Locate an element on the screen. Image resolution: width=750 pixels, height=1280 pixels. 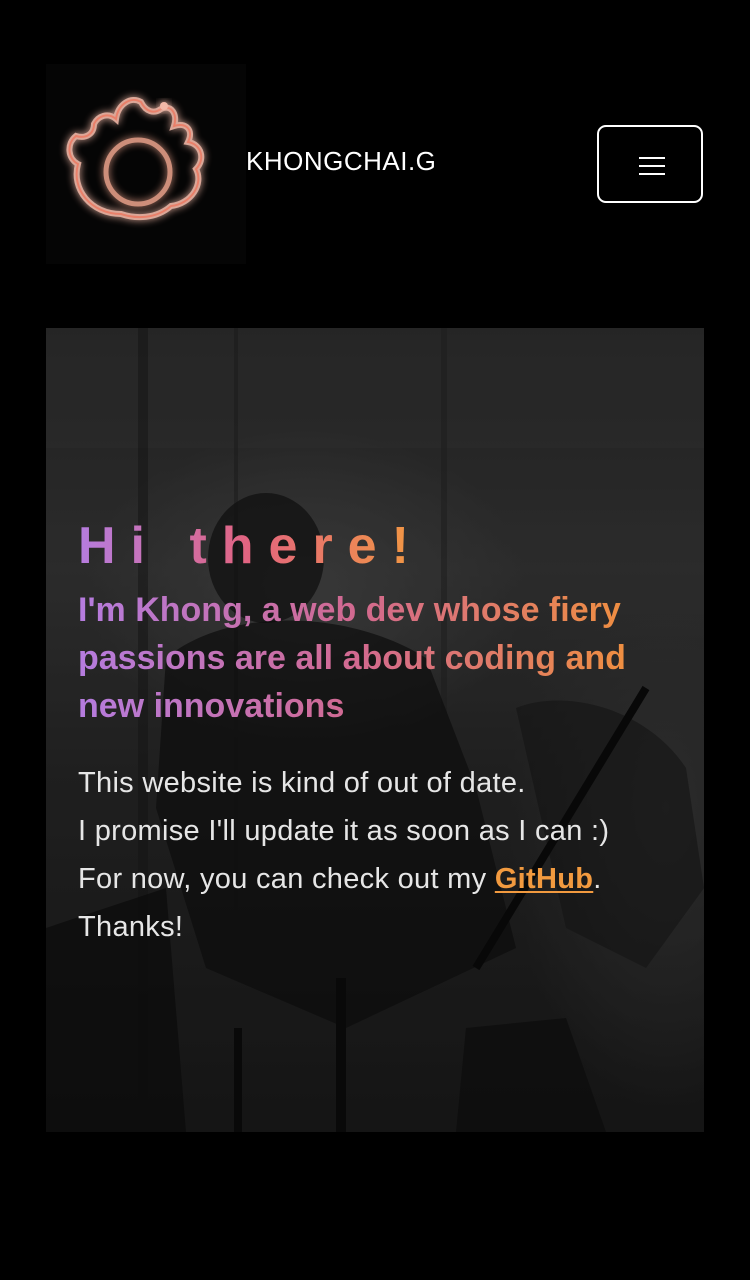
flame-logo-icon is located at coordinates (146, 164).